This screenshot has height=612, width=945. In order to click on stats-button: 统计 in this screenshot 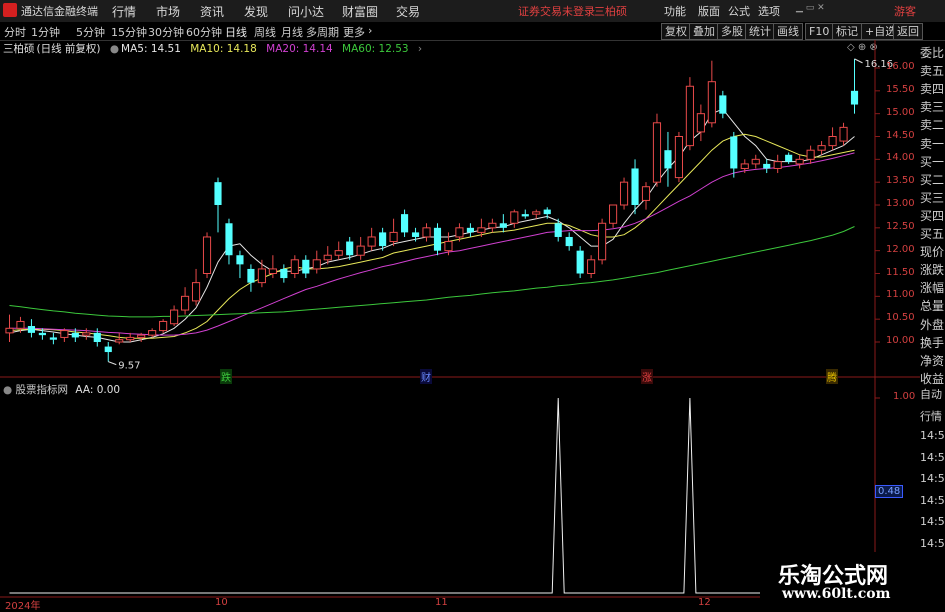, I will do `click(760, 31)`.